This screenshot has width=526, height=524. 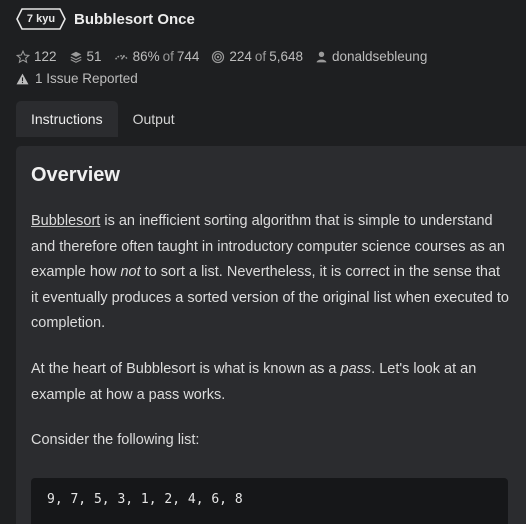 I want to click on star-icon, so click(x=23, y=56).